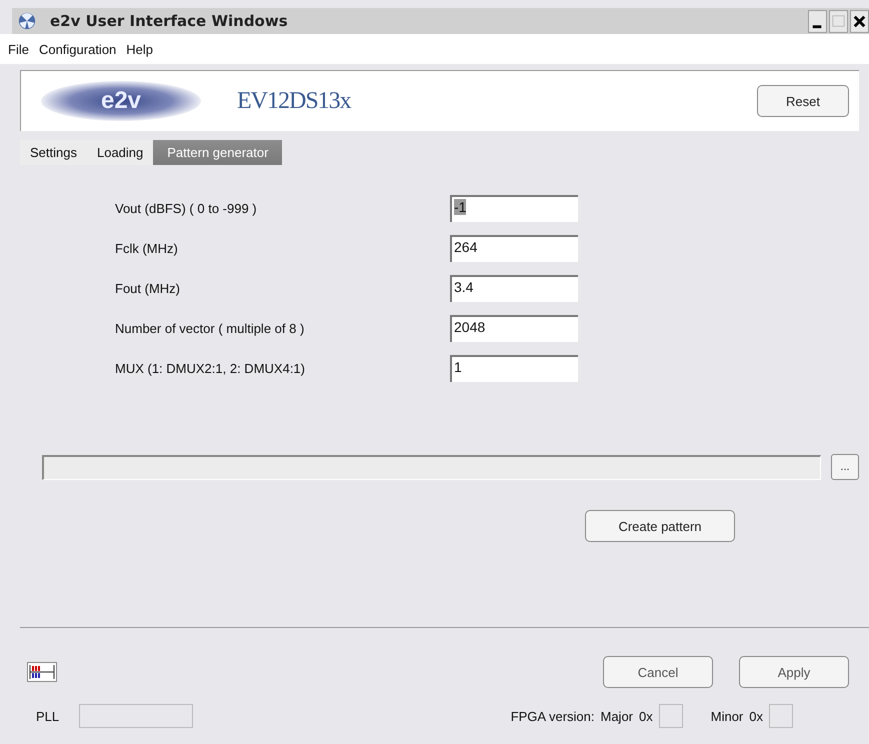  I want to click on input-field: 2048, so click(514, 328).